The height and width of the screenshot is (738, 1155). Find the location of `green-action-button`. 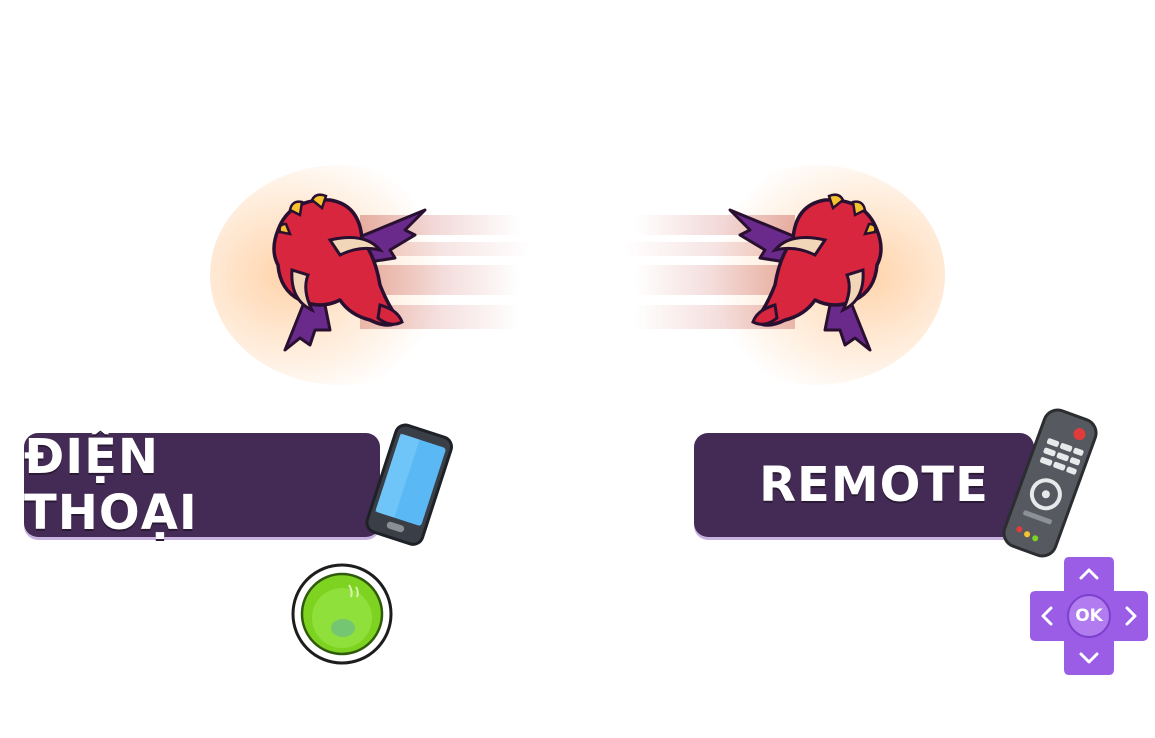

green-action-button is located at coordinates (342, 614).